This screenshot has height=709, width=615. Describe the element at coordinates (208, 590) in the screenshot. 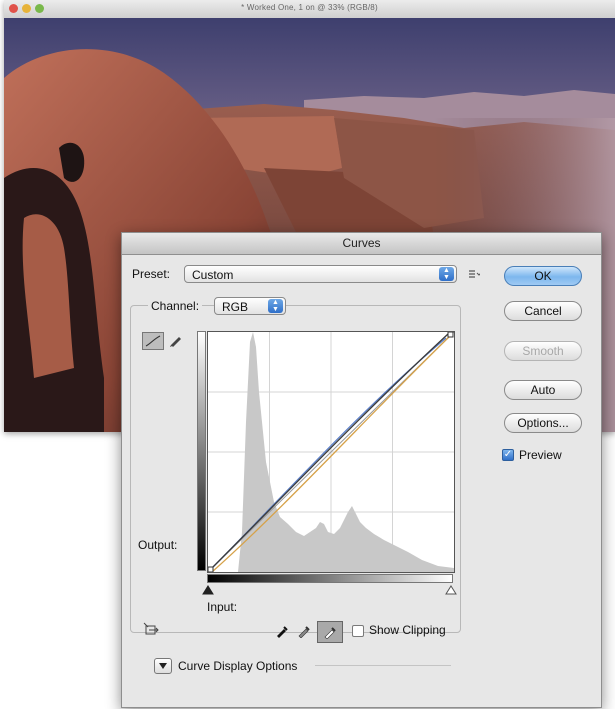

I see `black-input-slider-icon` at that location.